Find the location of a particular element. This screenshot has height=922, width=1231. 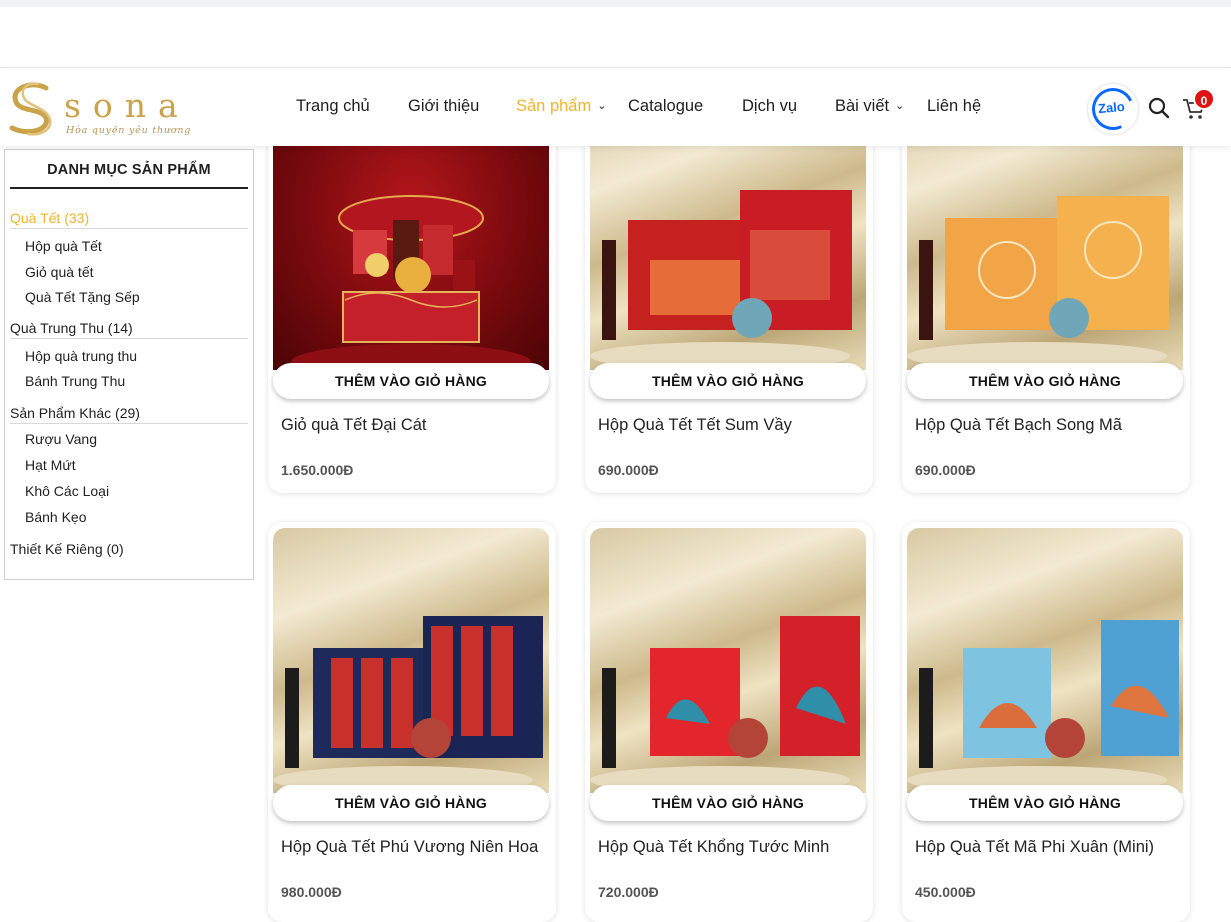

subcategory-item: Bánh Kẹo is located at coordinates (56, 517).